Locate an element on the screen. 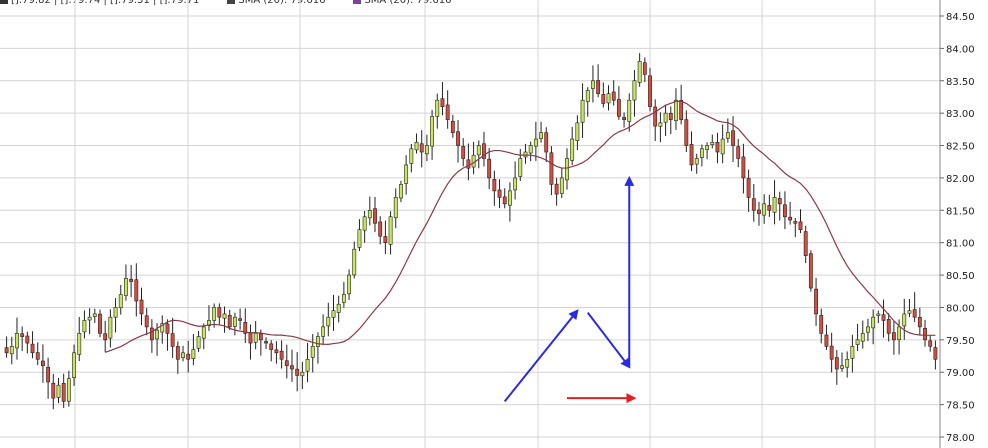 The width and height of the screenshot is (988, 448). y-tick-label-1: 84.00 is located at coordinates (960, 49).